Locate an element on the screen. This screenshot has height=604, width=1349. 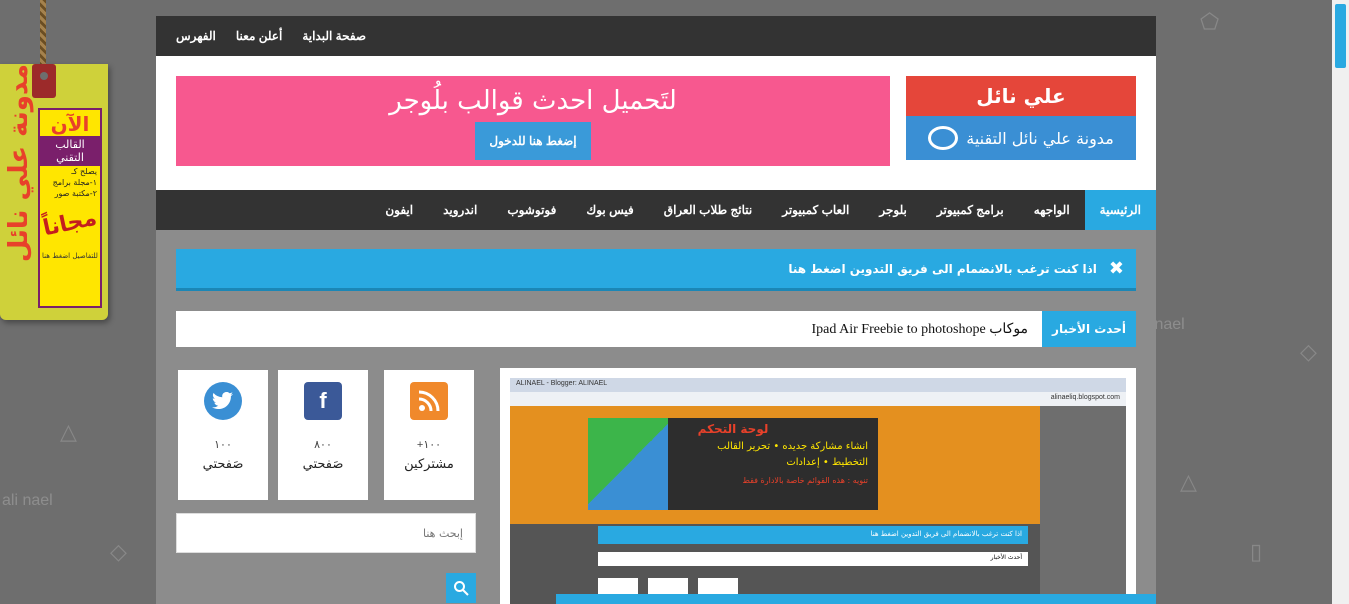
hanging-string is located at coordinates (43, 35).